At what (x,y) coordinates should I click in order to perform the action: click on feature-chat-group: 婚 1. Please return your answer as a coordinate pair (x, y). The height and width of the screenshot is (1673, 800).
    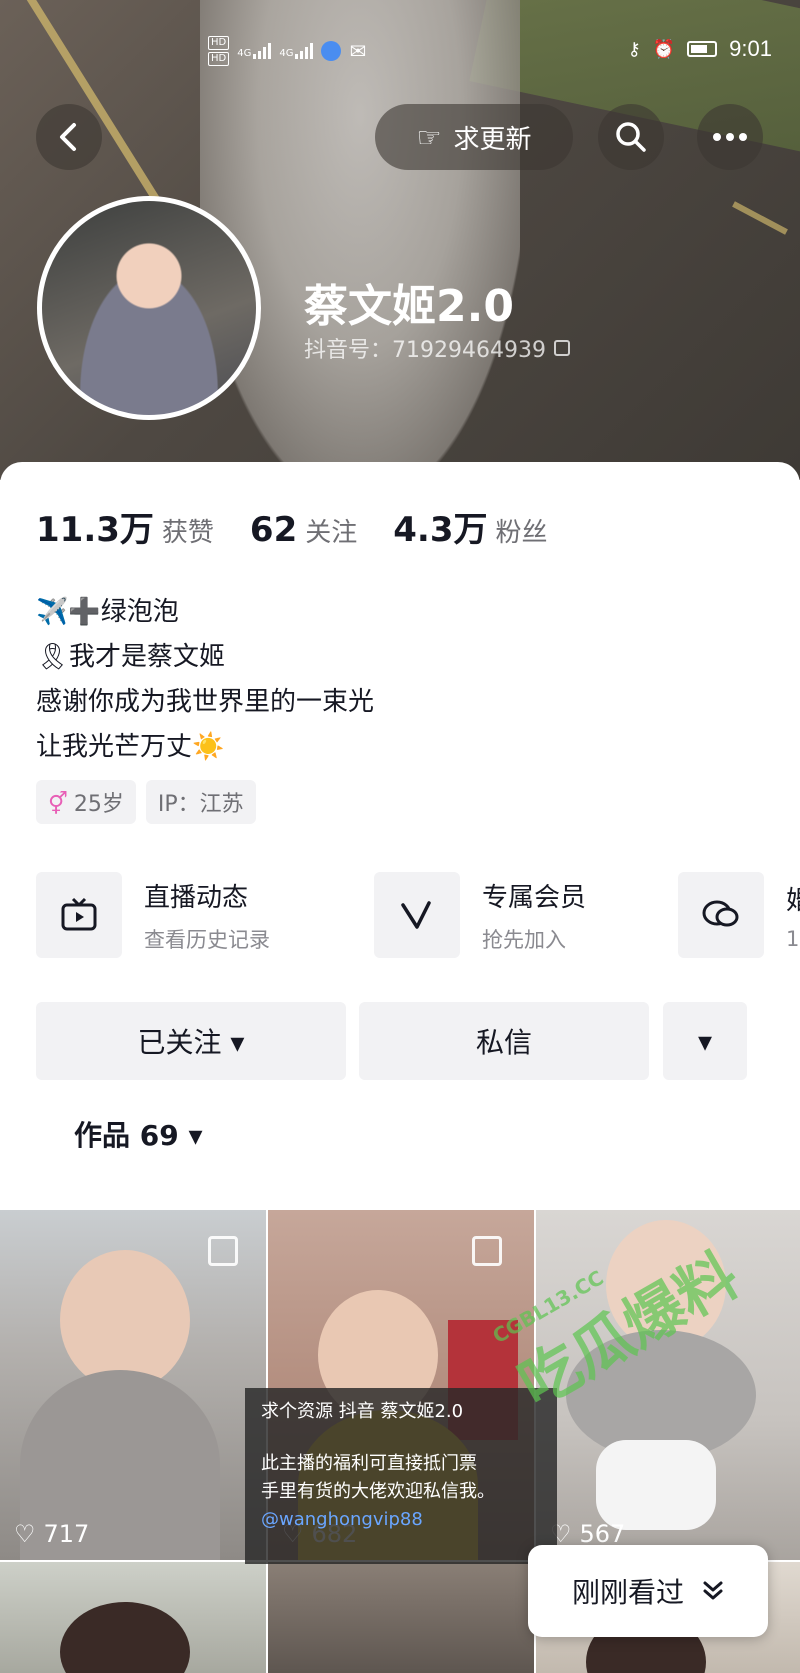
    Looking at the image, I should click on (739, 915).